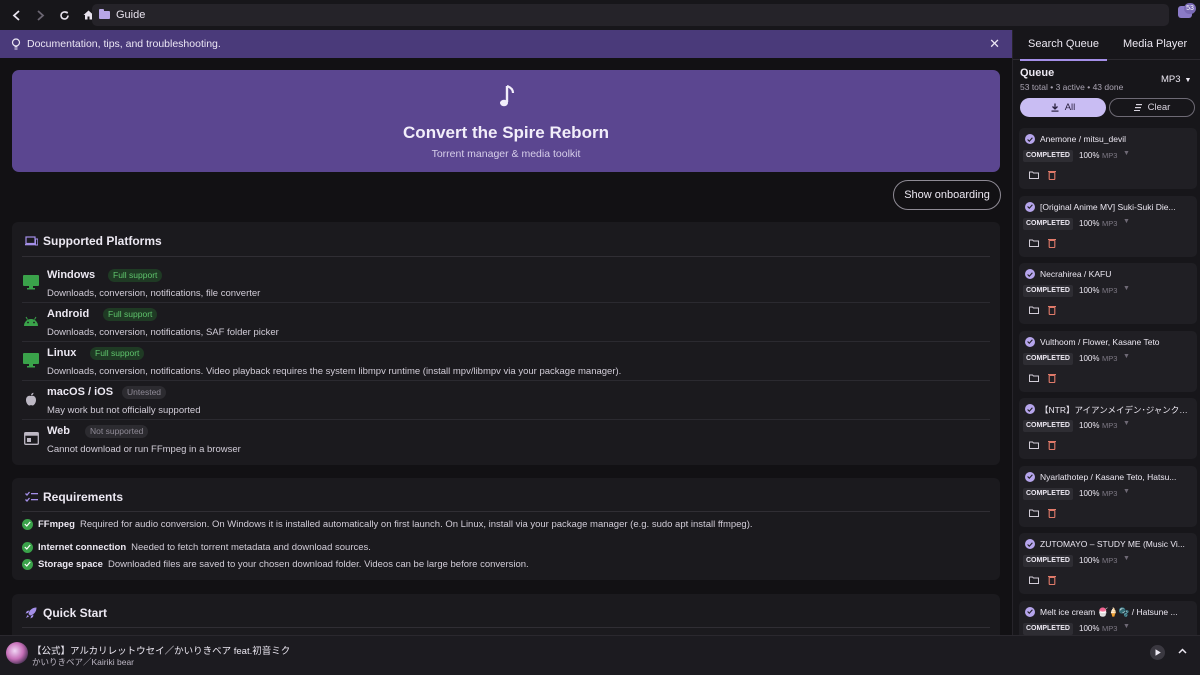  What do you see at coordinates (994, 44) in the screenshot?
I see `close-icon: ✕` at bounding box center [994, 44].